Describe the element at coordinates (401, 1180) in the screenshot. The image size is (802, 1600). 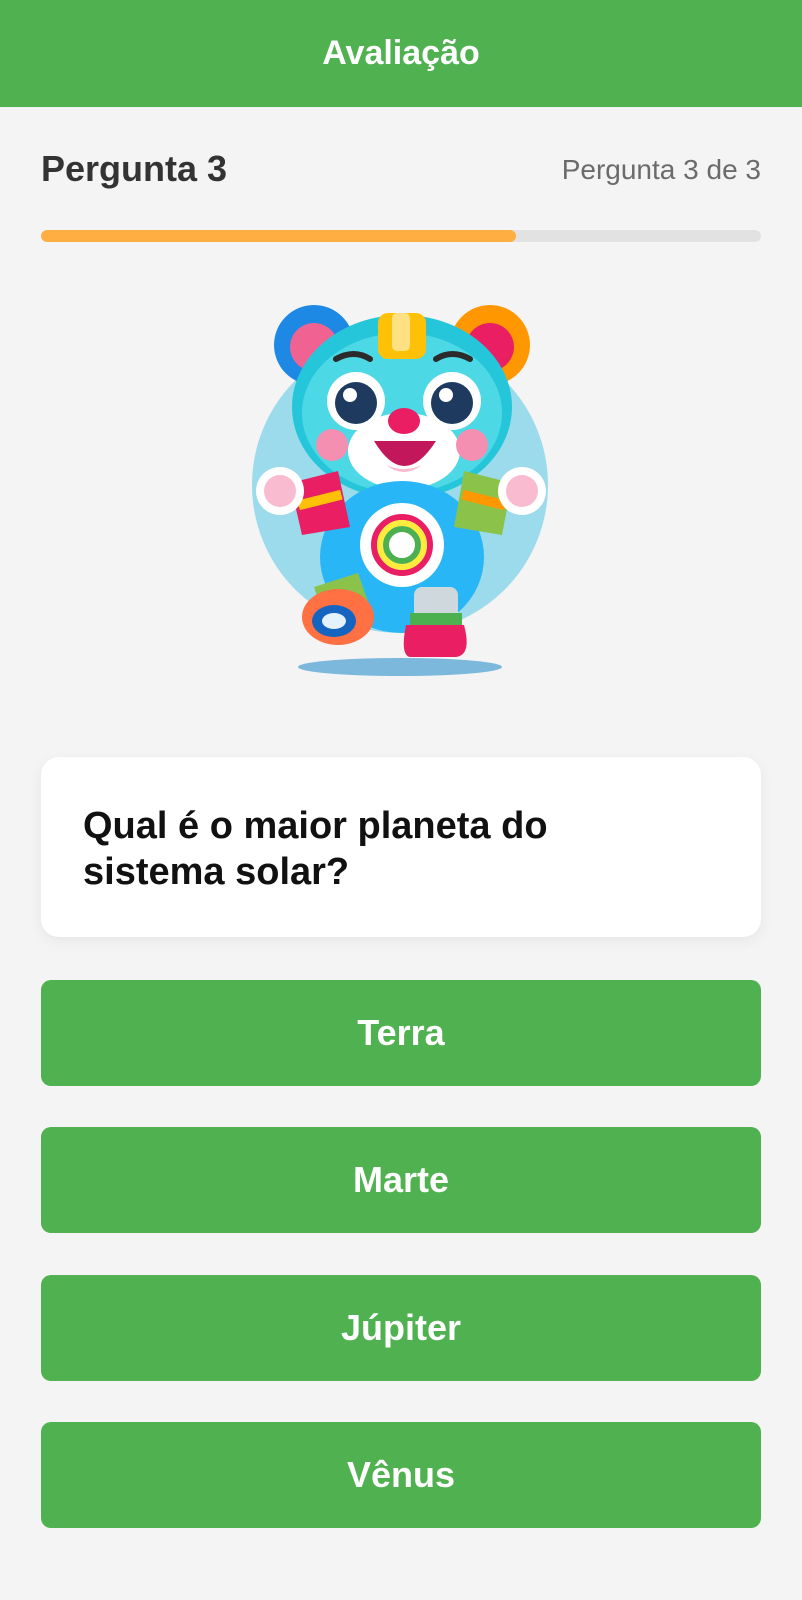
I see `answer-button-marte: Marte` at that location.